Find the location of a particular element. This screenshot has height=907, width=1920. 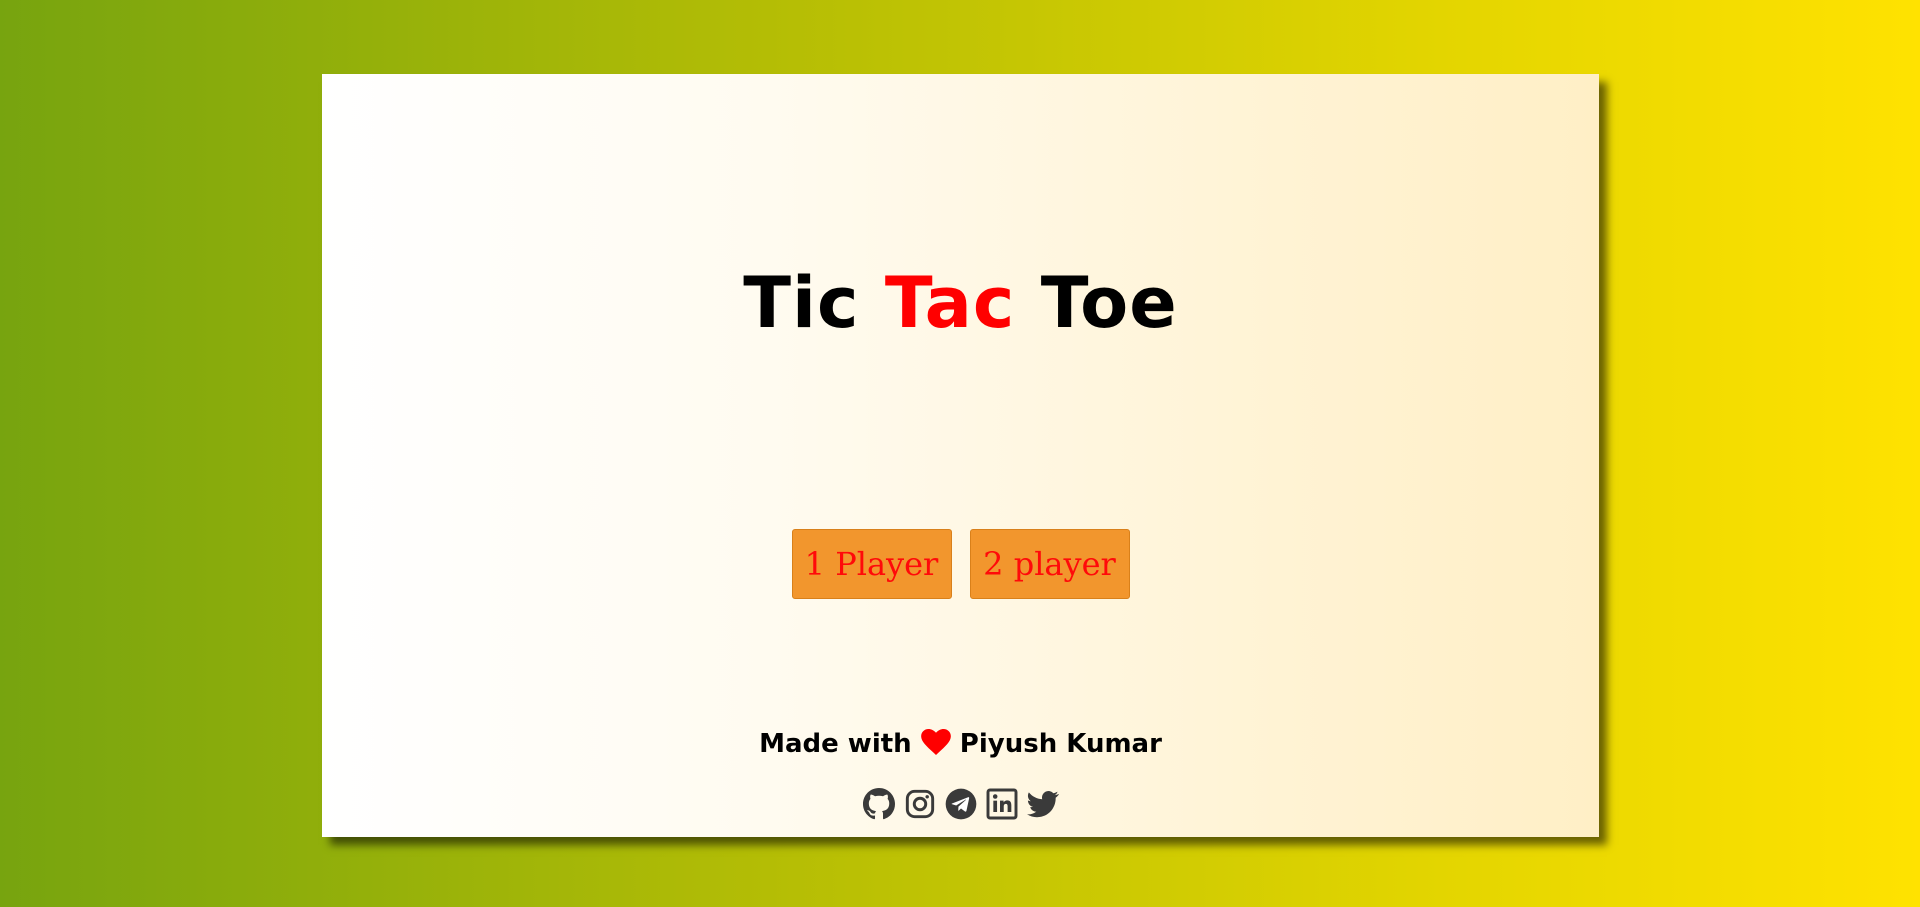

social-links is located at coordinates (960, 804).